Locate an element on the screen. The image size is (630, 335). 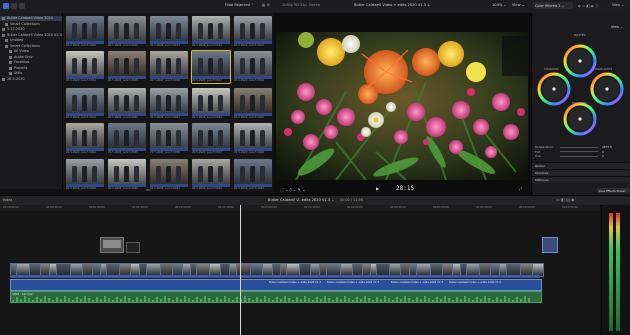
clip-thumbnail: 20-5-2020_Lunch 0030 is located at coordinates (127, 175).